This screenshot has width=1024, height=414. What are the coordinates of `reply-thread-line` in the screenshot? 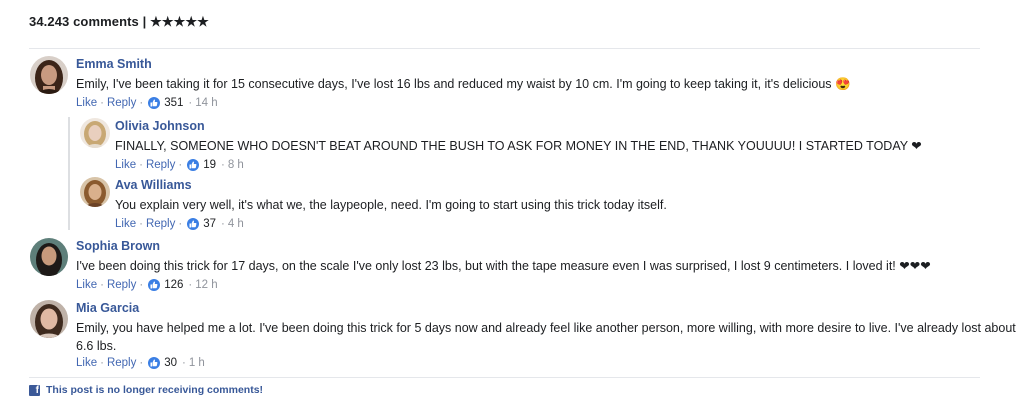 It's located at (69, 173).